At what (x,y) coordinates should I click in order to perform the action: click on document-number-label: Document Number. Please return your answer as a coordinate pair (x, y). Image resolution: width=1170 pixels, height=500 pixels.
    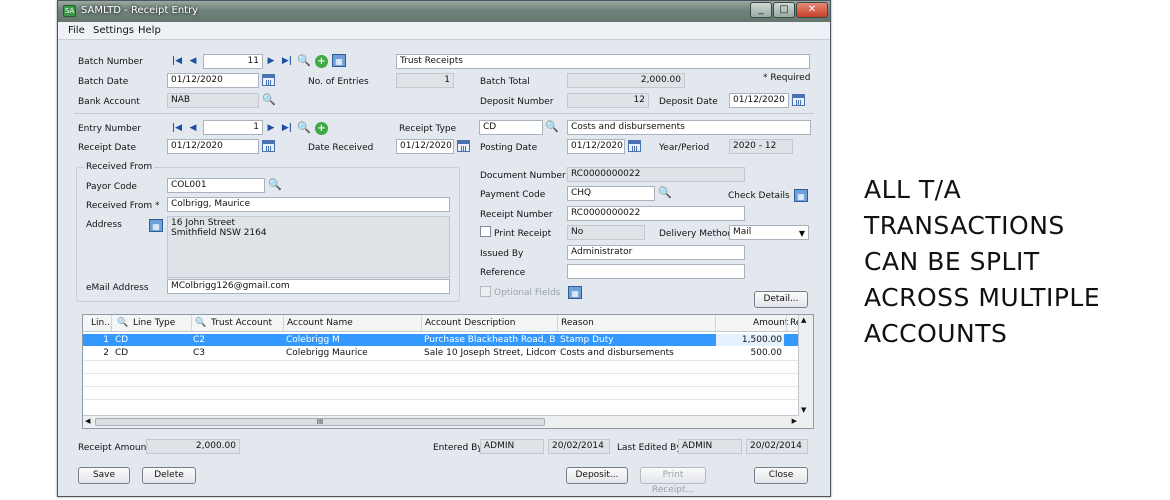
    Looking at the image, I should click on (523, 176).